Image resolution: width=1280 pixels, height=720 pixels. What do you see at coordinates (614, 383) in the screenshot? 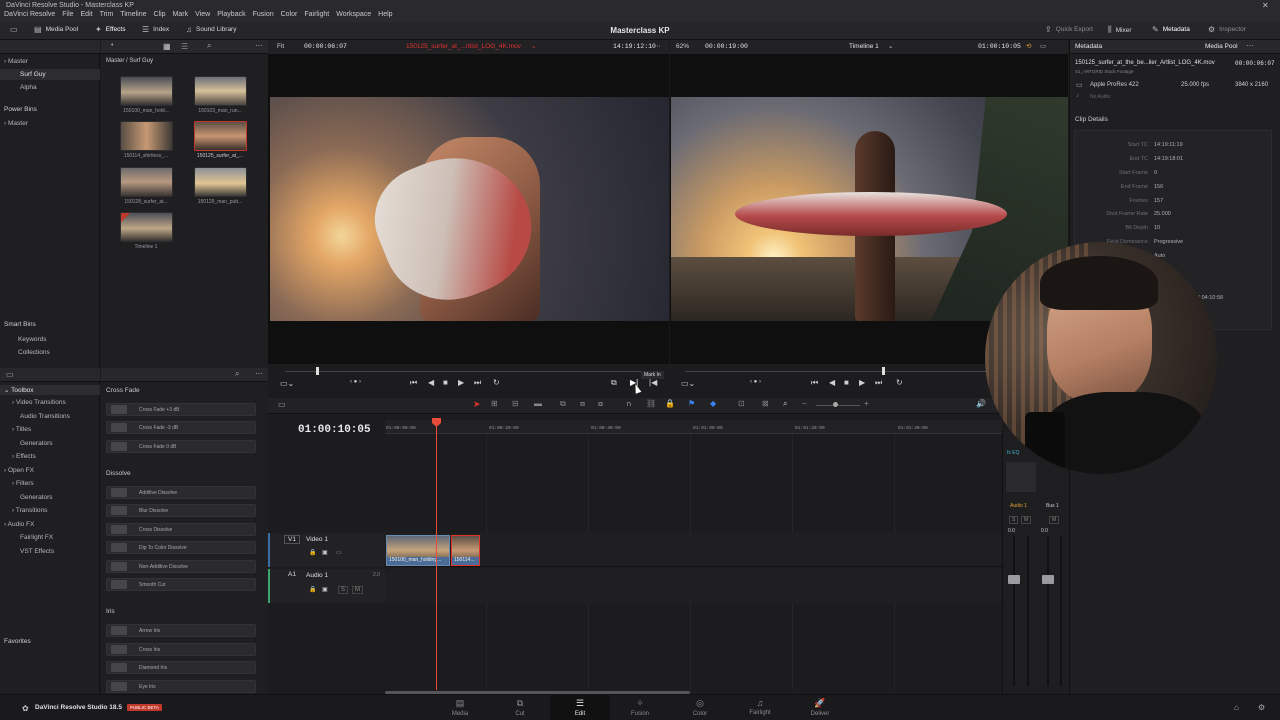
I see `match-frame-icon: ⧉` at bounding box center [614, 383].